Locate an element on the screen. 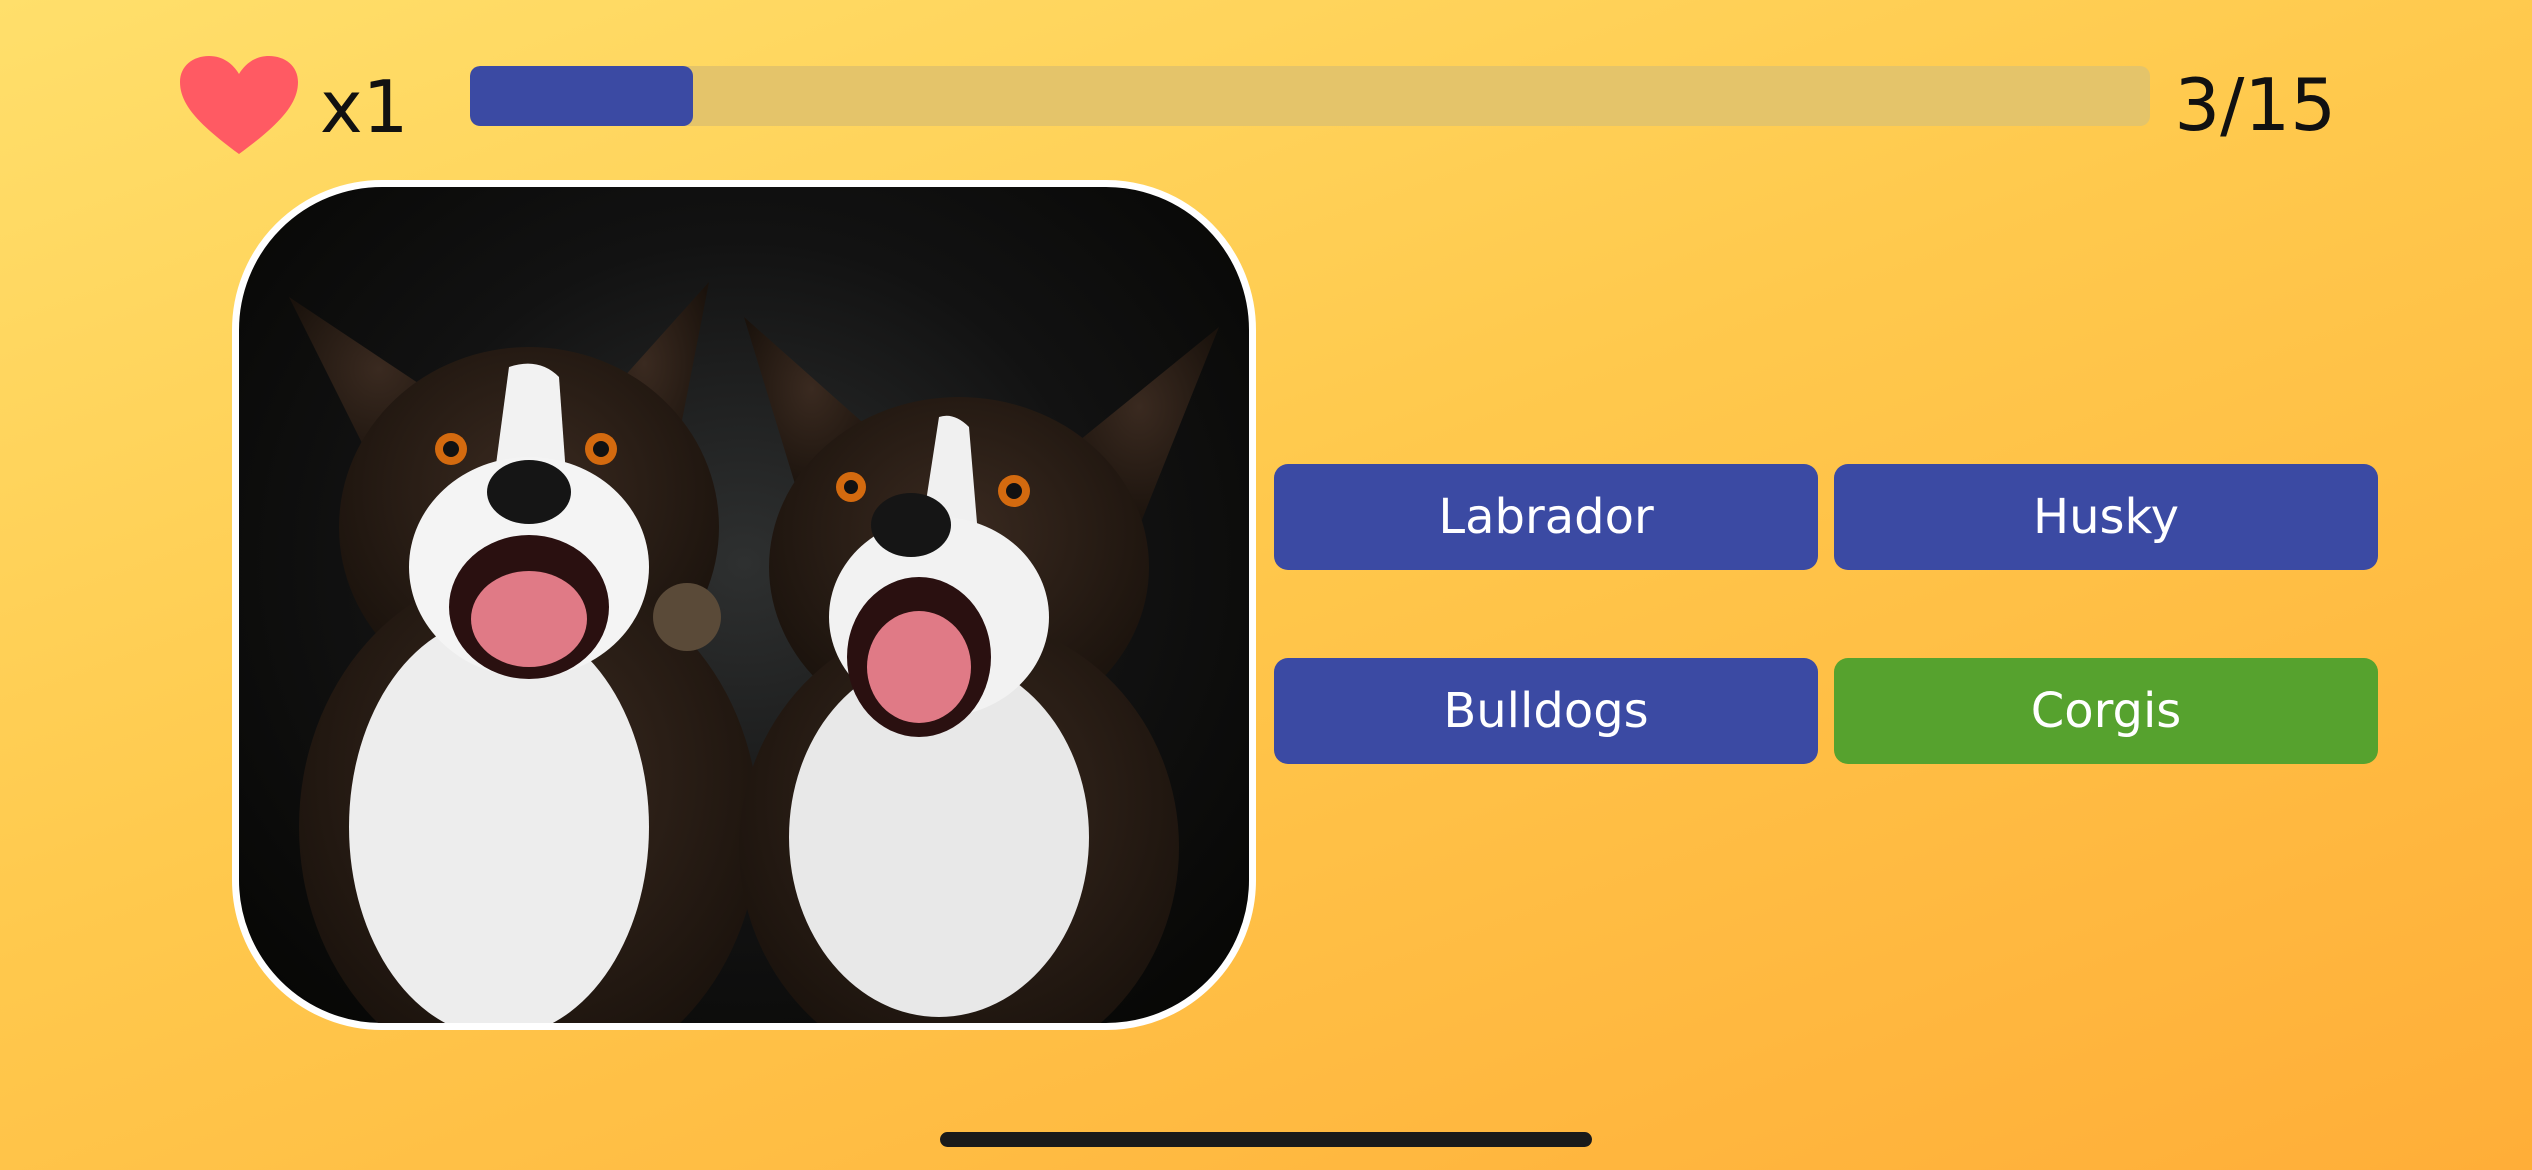 The image size is (2532, 1170). answer-button-bulldogs: Bulldogs is located at coordinates (1546, 711).